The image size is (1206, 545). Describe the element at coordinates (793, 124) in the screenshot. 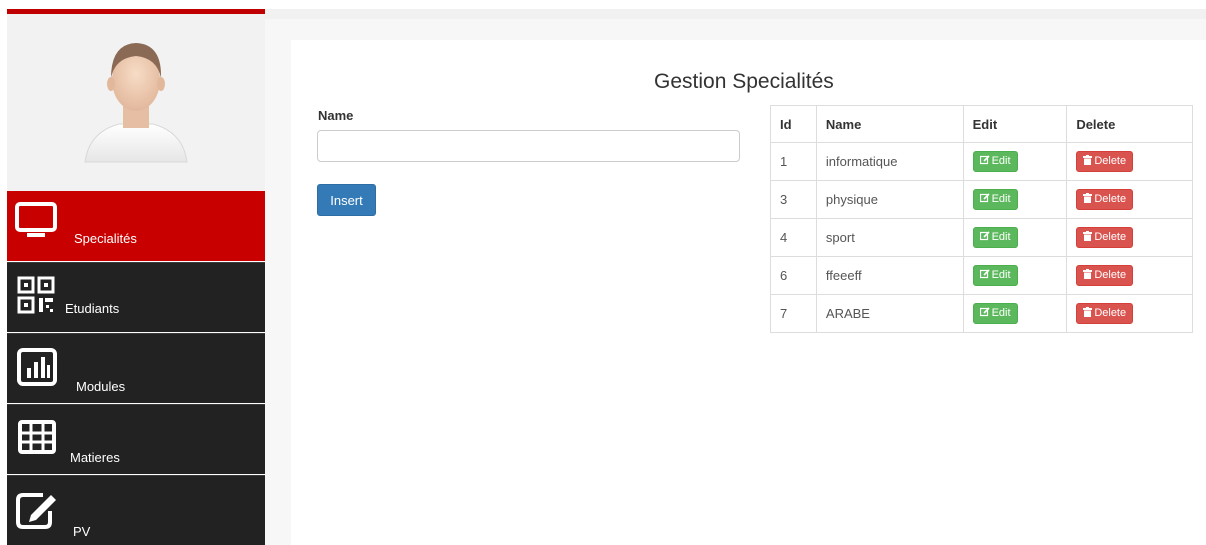

I see `header-id: Id` at that location.